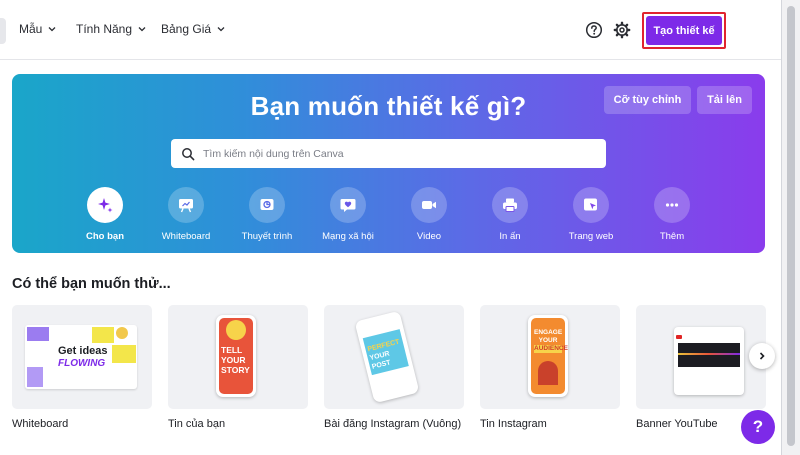 This screenshot has height=455, width=800. What do you see at coordinates (40, 424) in the screenshot?
I see `card-label-whiteboard: Whiteboard` at bounding box center [40, 424].